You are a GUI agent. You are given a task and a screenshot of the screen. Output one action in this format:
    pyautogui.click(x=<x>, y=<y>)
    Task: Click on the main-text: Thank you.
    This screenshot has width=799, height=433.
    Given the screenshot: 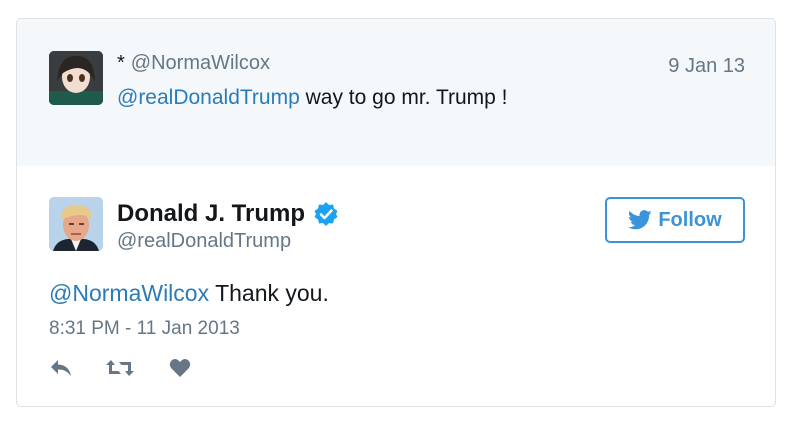 What is the action you would take?
    pyautogui.click(x=269, y=293)
    